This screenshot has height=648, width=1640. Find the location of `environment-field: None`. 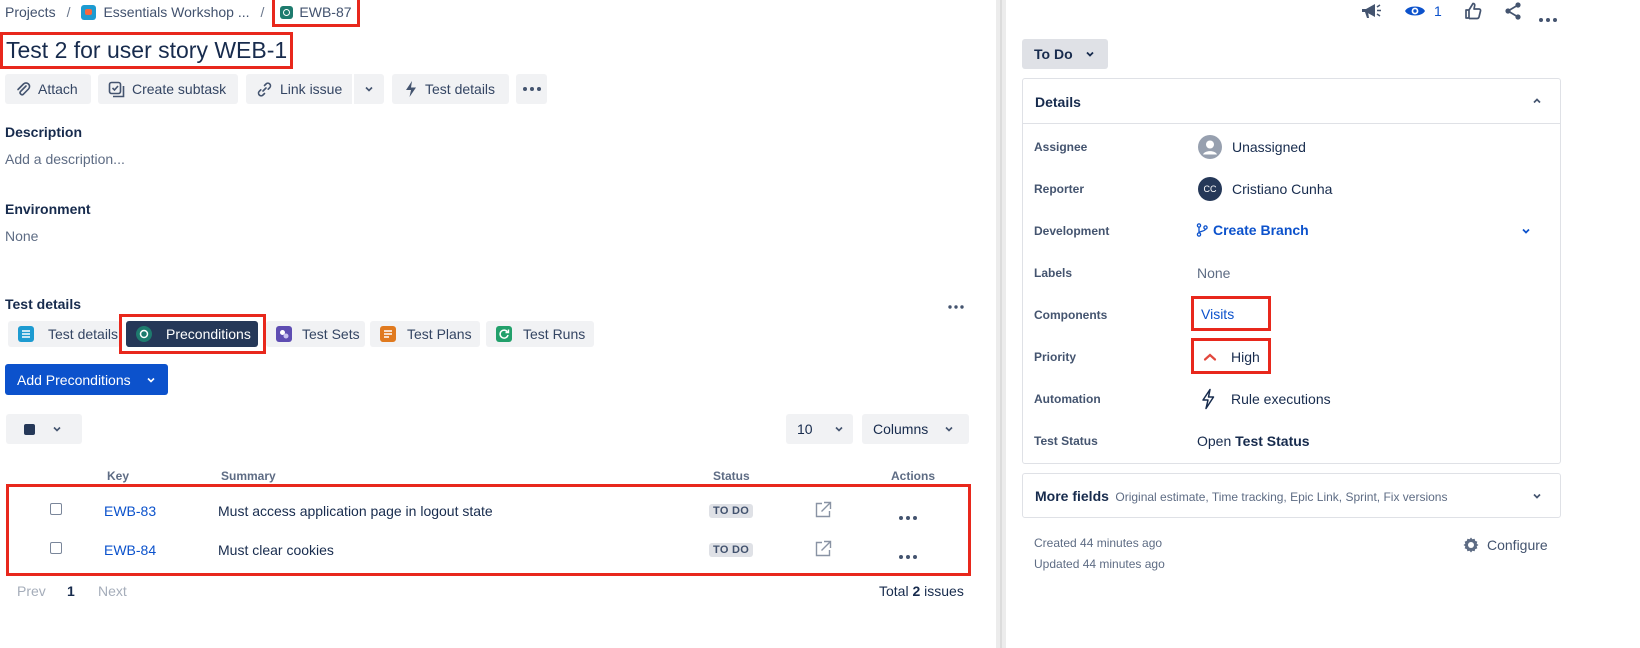

environment-field: None is located at coordinates (21, 236).